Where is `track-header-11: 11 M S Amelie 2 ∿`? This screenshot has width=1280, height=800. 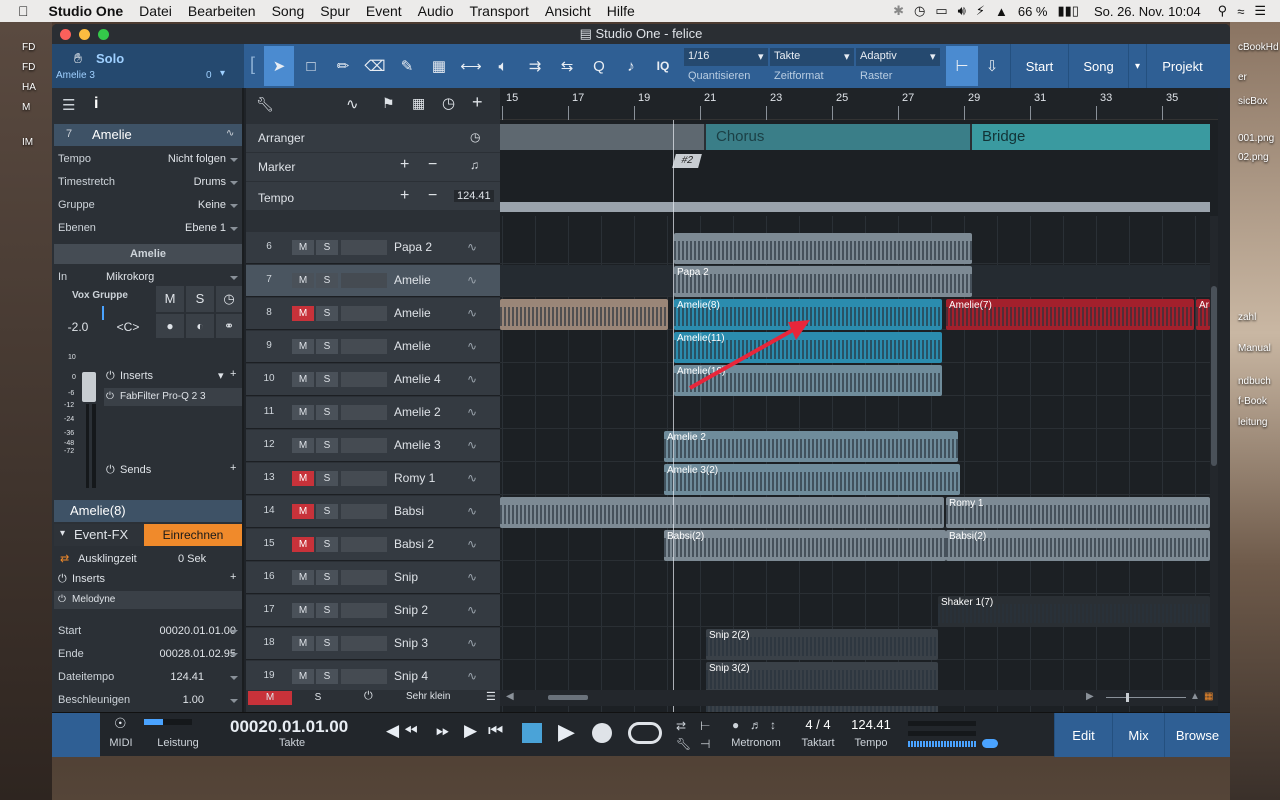 track-header-11: 11 M S Amelie 2 ∿ is located at coordinates (373, 413).